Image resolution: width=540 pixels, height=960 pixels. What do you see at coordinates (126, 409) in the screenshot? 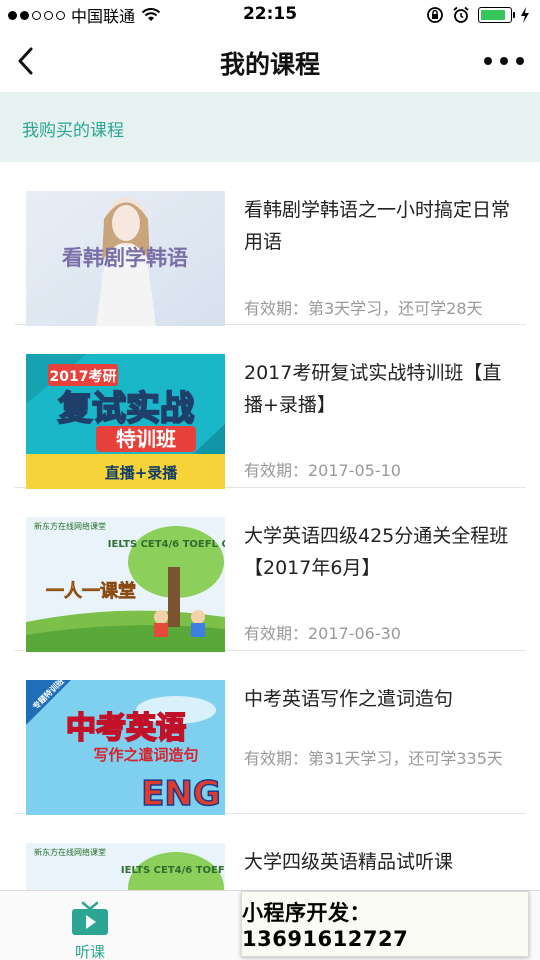
I see `thumb-main: 复试实战` at bounding box center [126, 409].